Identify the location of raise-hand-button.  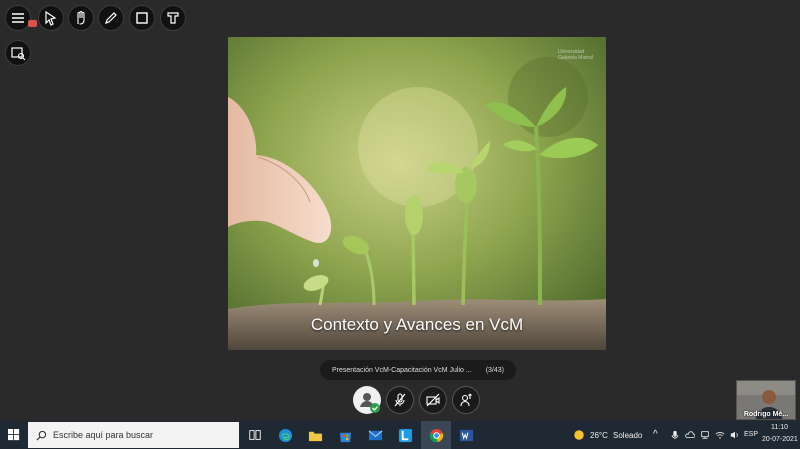
(466, 400).